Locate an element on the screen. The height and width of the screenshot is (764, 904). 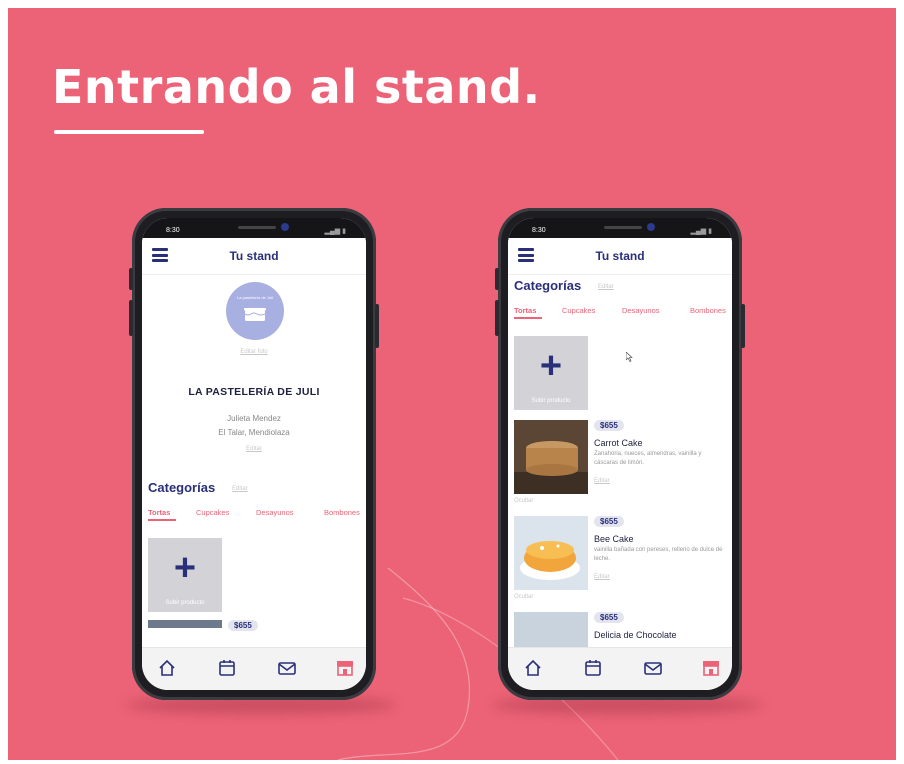
bee-cake-image is located at coordinates (551, 553).